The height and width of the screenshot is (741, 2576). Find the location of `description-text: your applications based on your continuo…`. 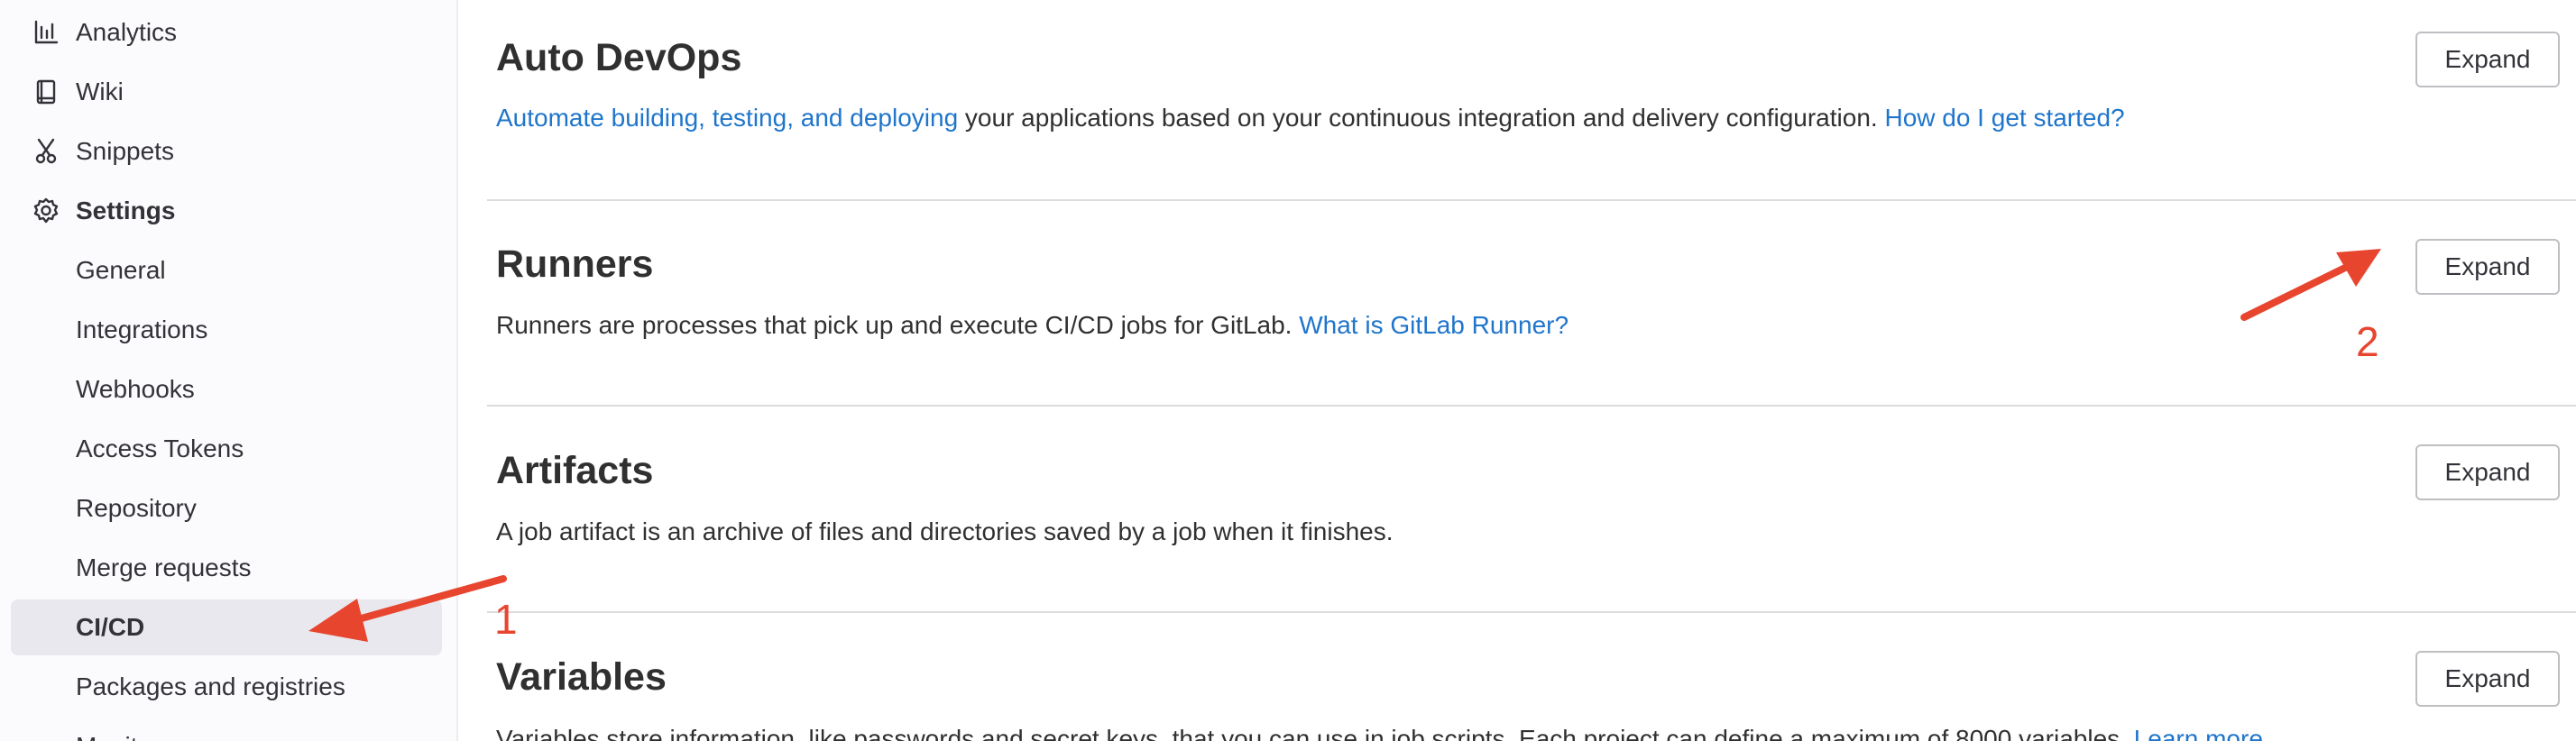

description-text: your applications based on your continuo… is located at coordinates (1421, 118).